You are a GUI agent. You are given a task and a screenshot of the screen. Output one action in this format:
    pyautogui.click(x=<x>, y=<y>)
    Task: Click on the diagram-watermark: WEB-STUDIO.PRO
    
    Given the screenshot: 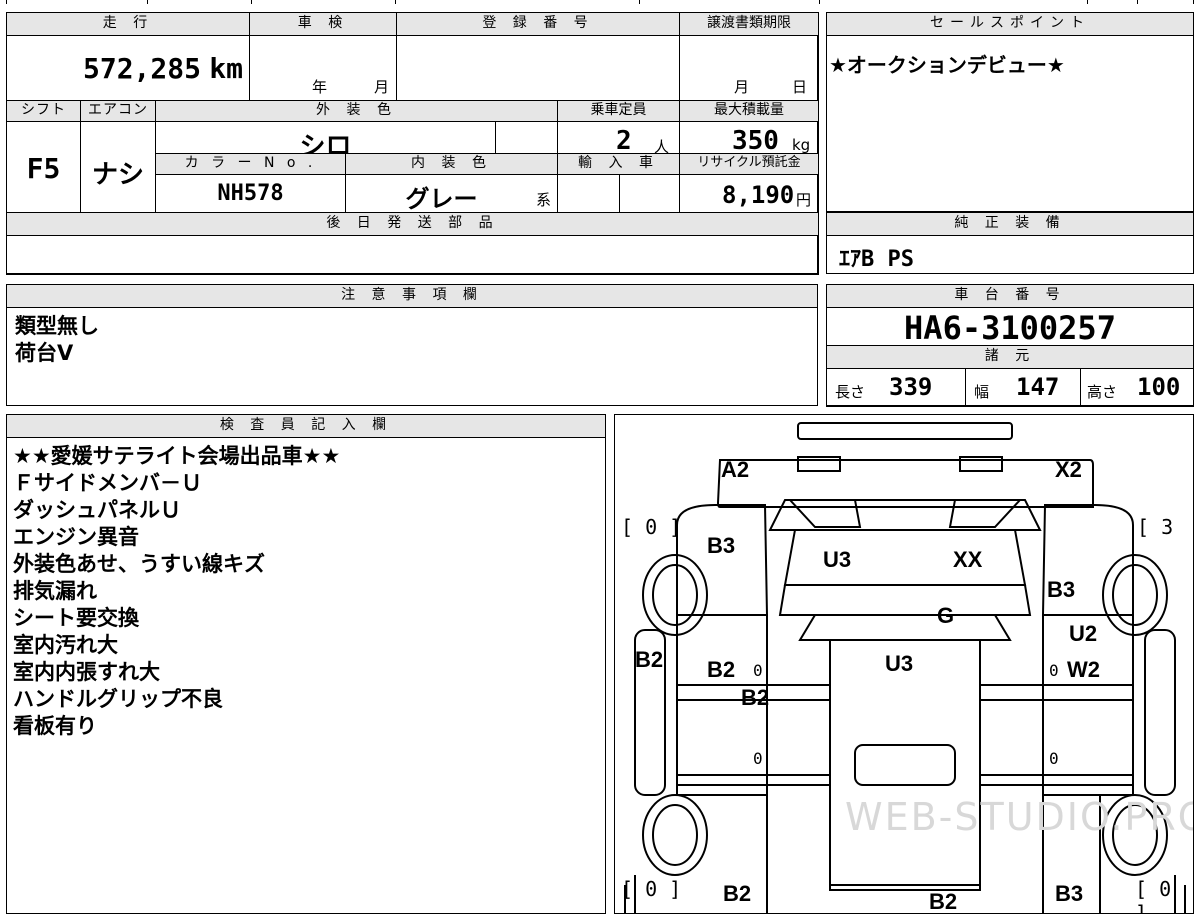 What is the action you would take?
    pyautogui.click(x=1019, y=817)
    